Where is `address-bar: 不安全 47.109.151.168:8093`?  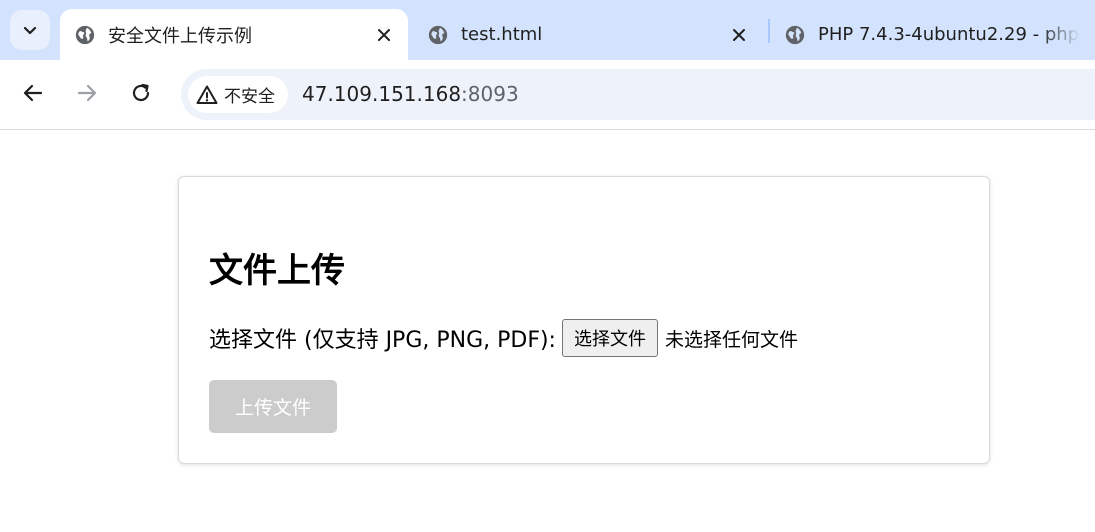 address-bar: 不安全 47.109.151.168:8093 is located at coordinates (638, 94).